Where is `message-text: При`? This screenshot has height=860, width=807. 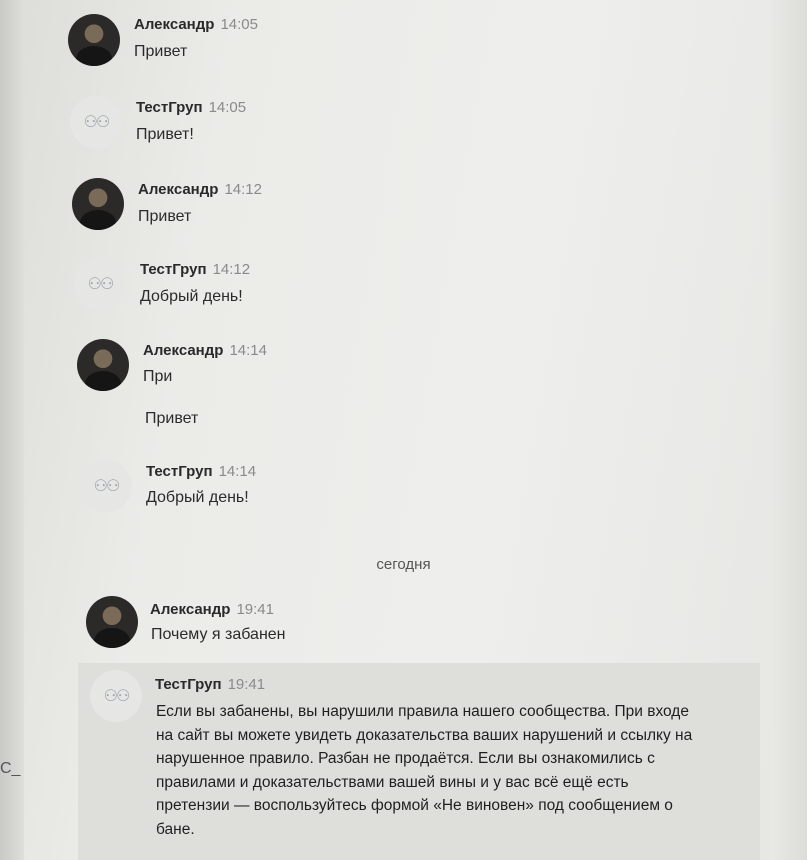 message-text: При is located at coordinates (158, 376).